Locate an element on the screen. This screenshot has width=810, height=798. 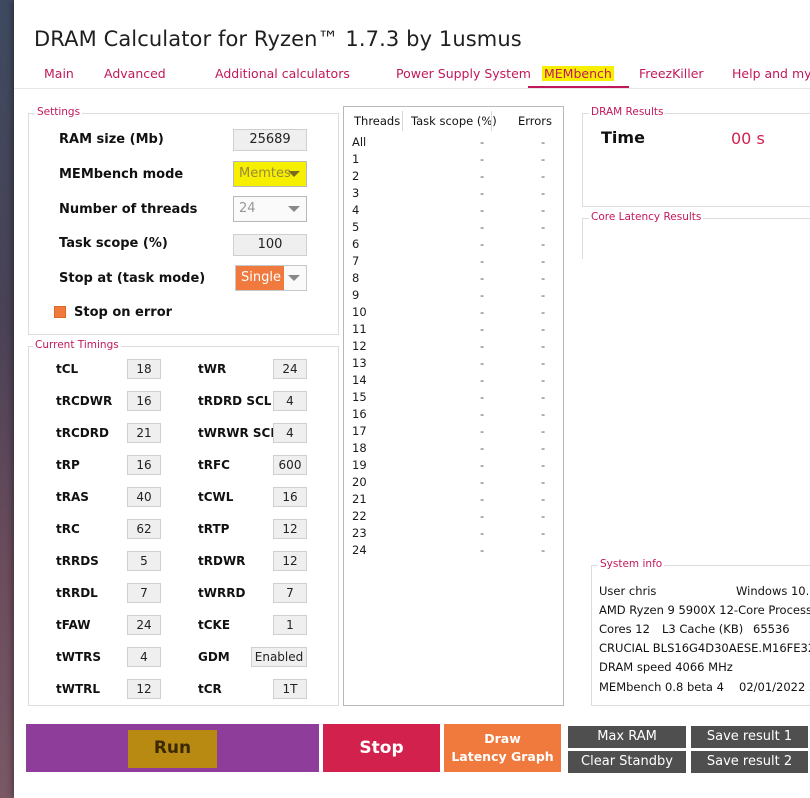
membench-mode-label: MEMbench mode is located at coordinates (121, 174).